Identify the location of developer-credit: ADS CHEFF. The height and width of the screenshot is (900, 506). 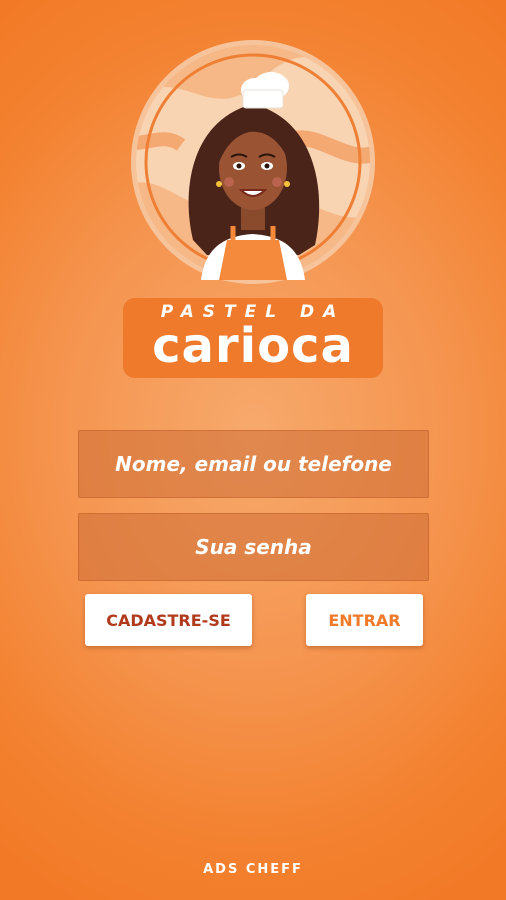
(253, 869).